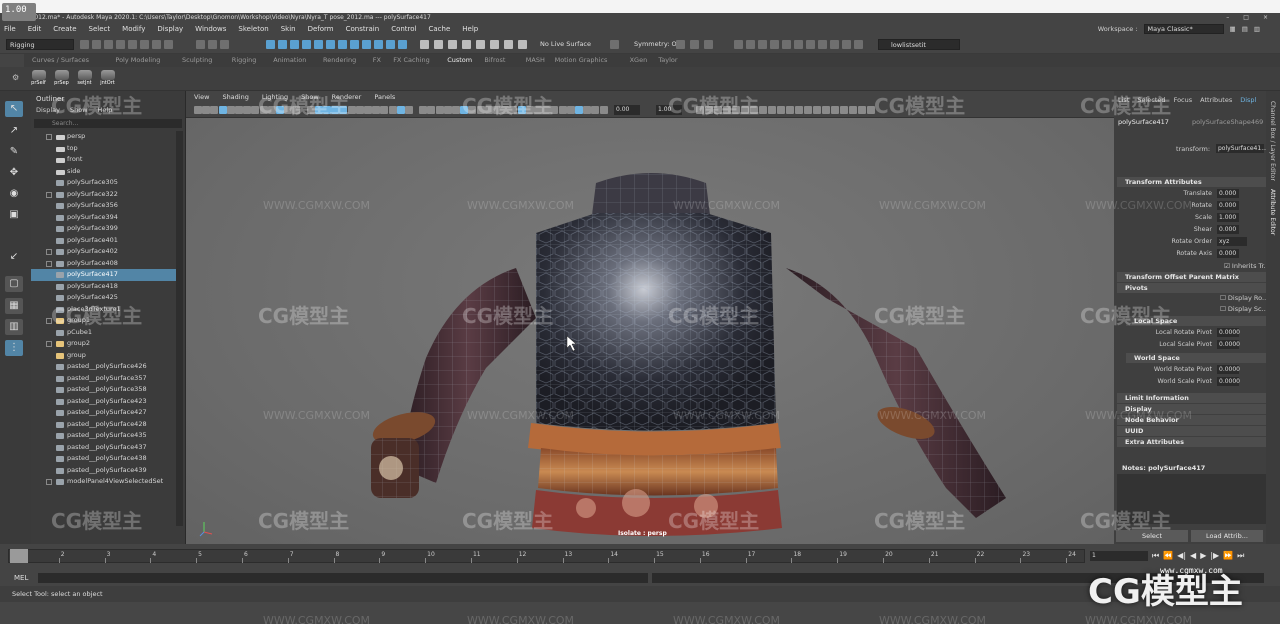 This screenshot has width=1280, height=624. What do you see at coordinates (1257, 29) in the screenshot?
I see `layout-icon-3: ▥` at bounding box center [1257, 29].